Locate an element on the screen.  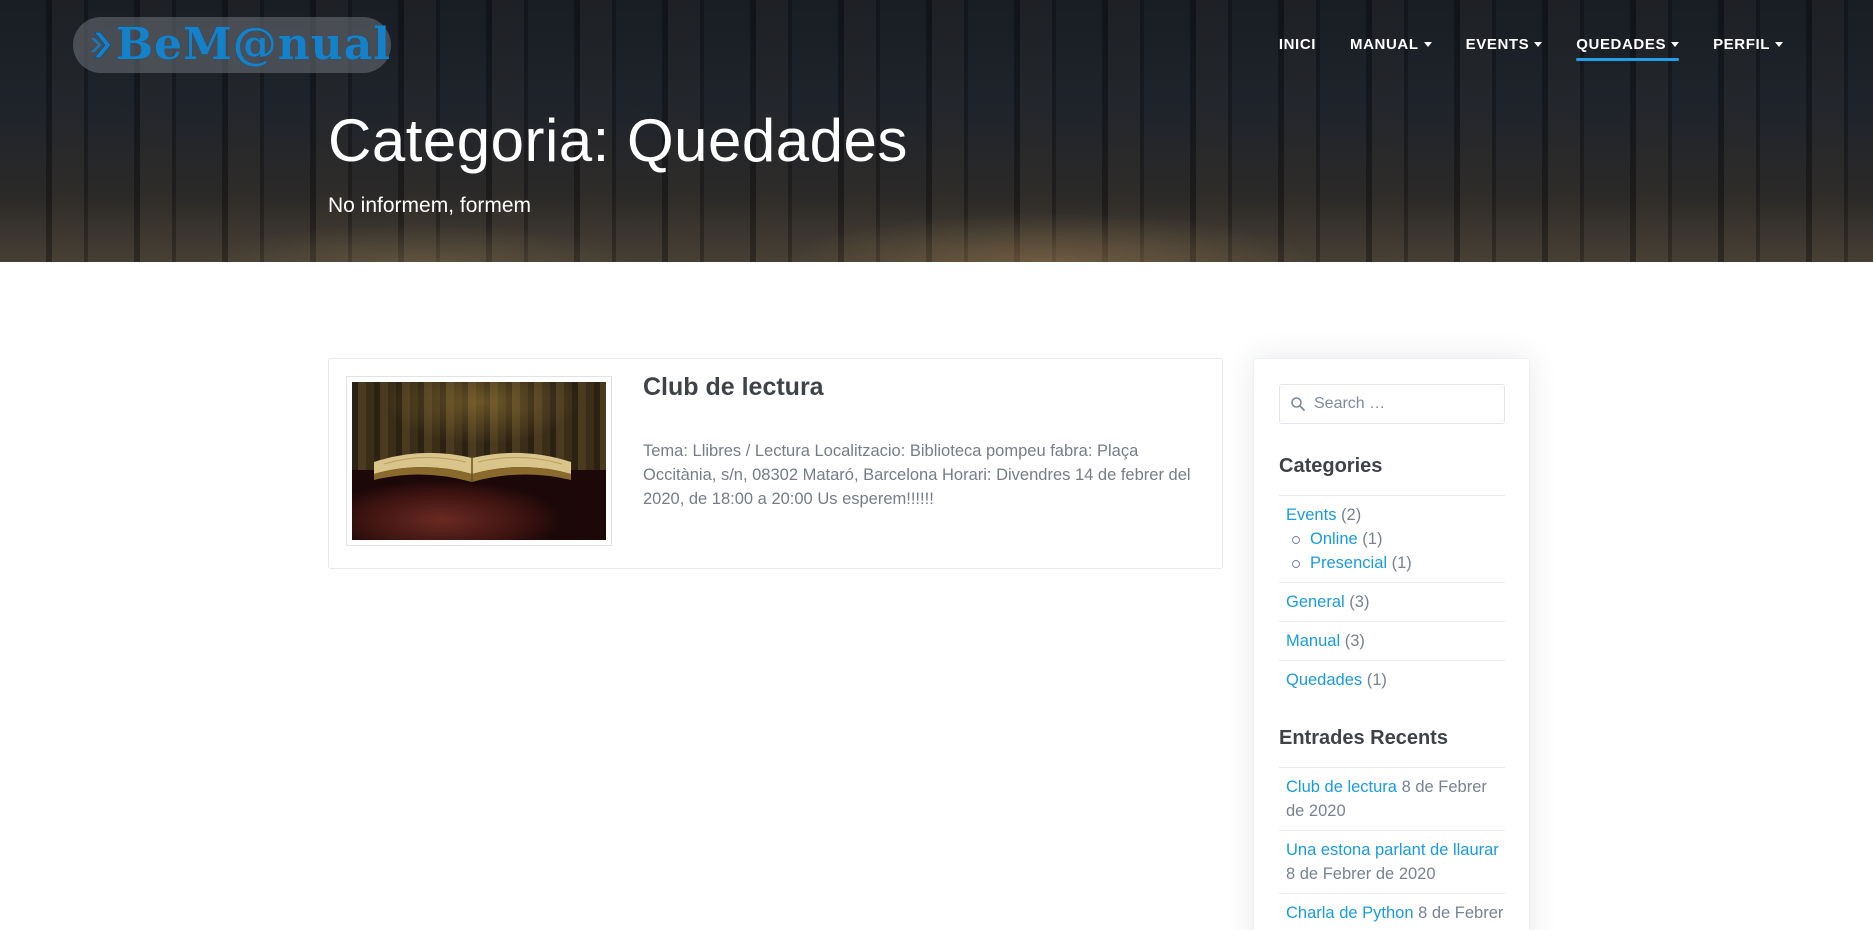
subcategory-list: Online (1) Presencial (1) is located at coordinates (1398, 551).